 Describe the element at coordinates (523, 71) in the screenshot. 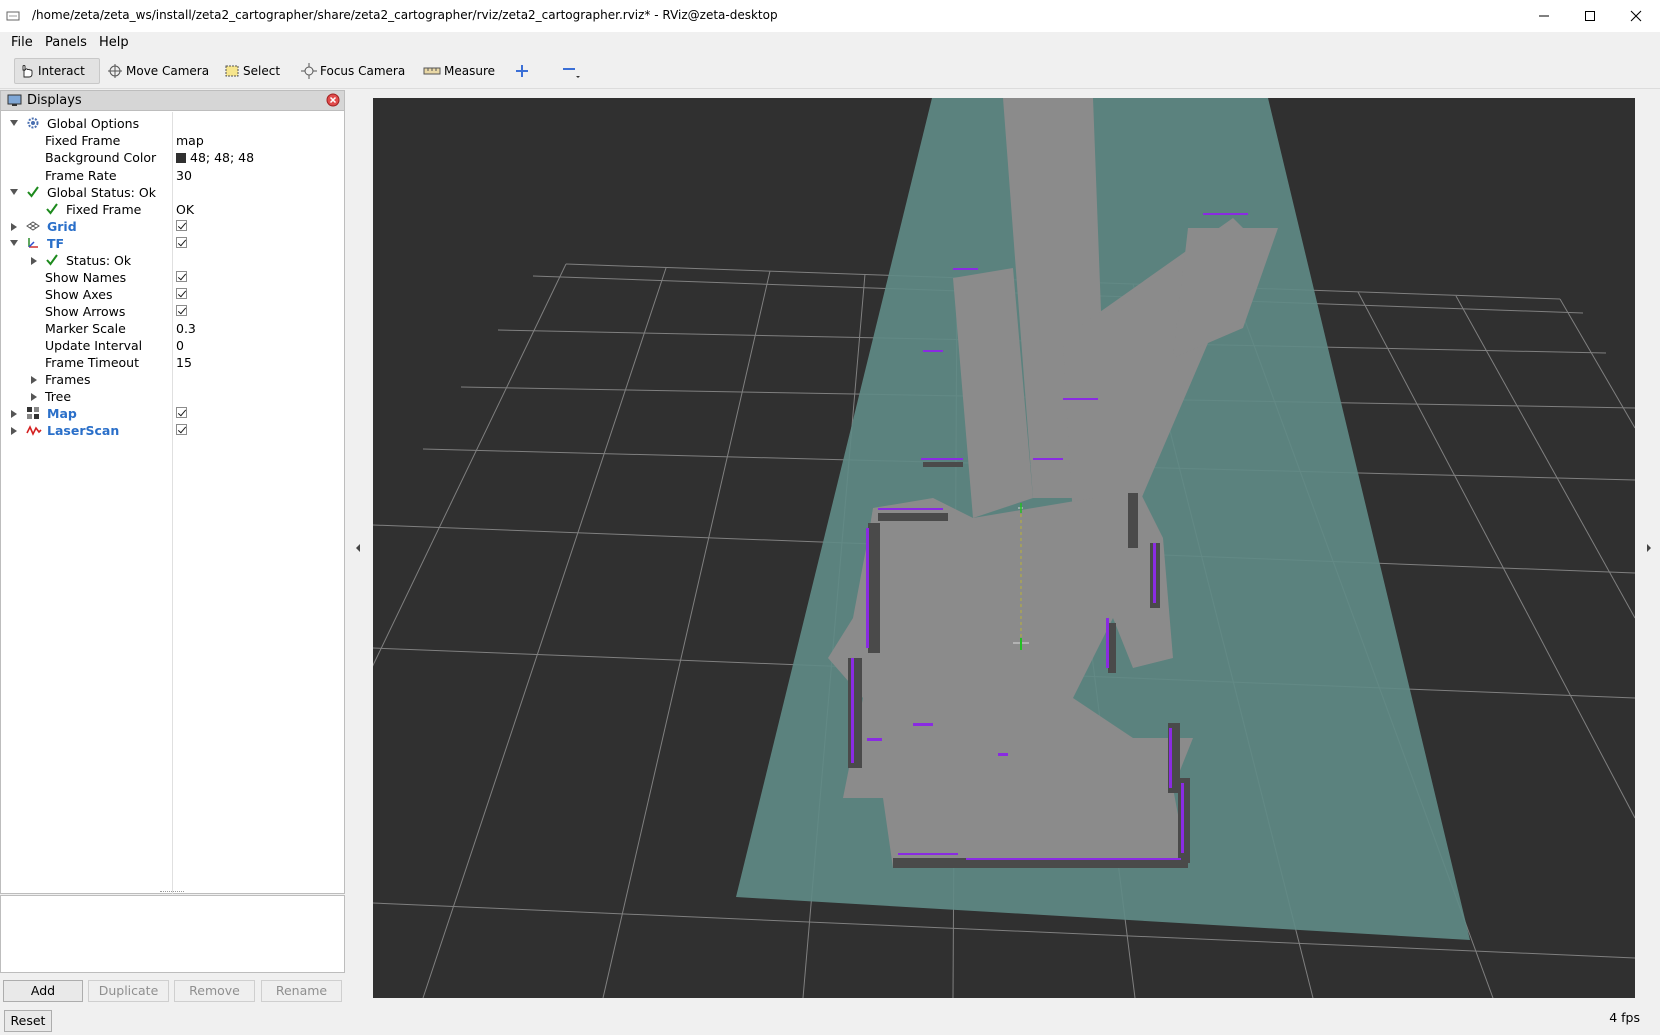

I see `add-tool-button` at that location.